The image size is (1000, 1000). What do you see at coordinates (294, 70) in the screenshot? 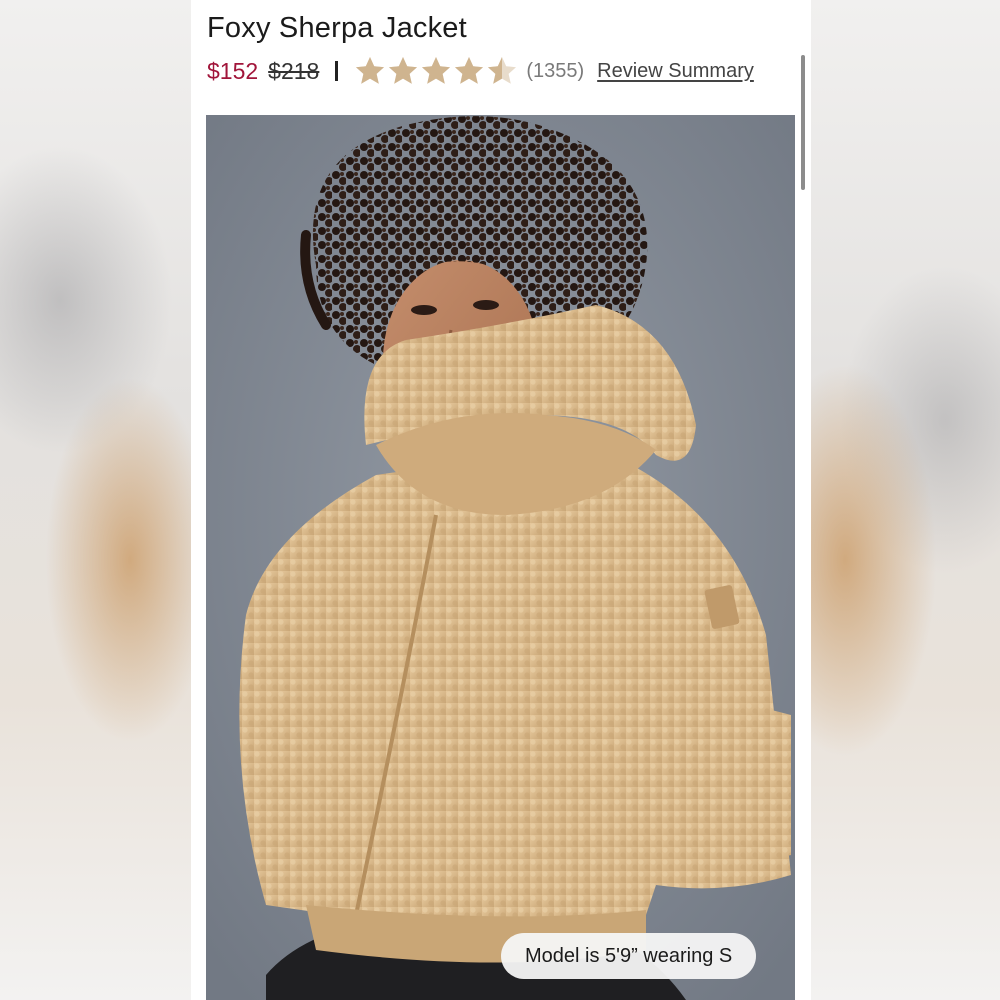
I see `original-price: $218` at bounding box center [294, 70].